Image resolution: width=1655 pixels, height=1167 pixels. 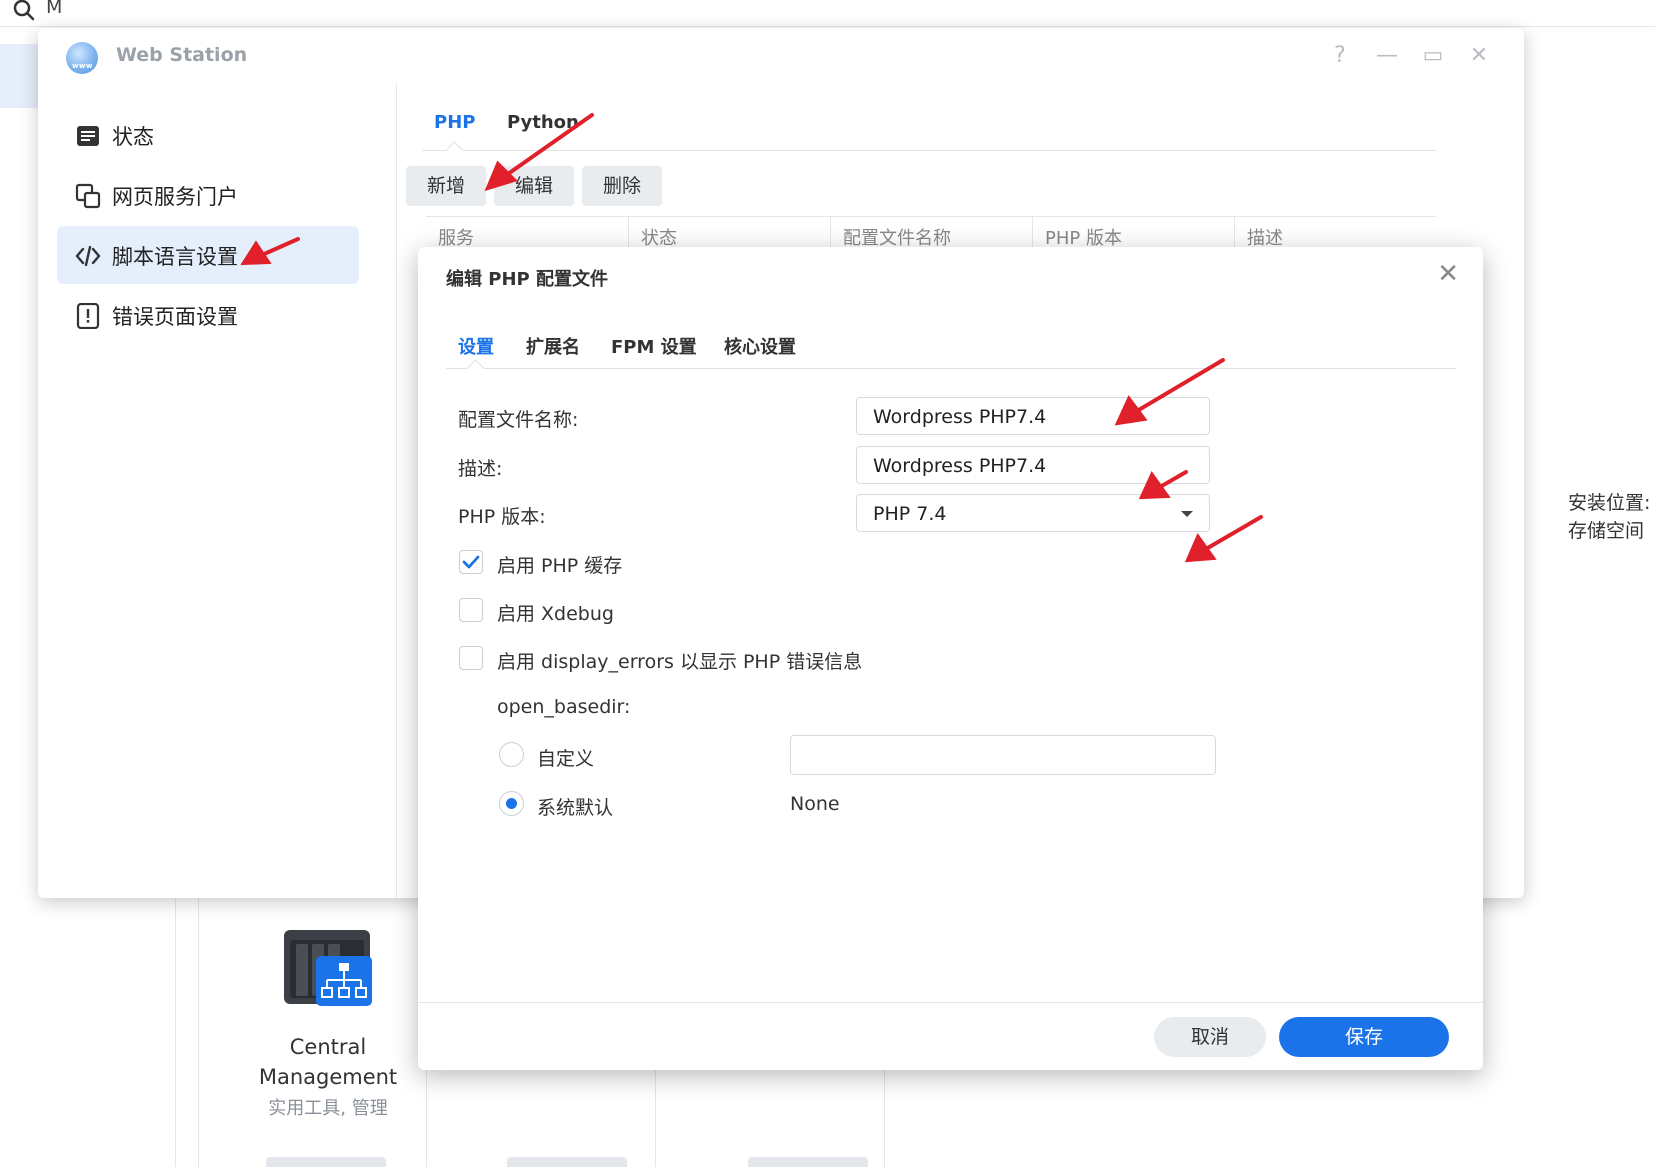 What do you see at coordinates (82, 58) in the screenshot?
I see `web-station-logo-icon: www` at bounding box center [82, 58].